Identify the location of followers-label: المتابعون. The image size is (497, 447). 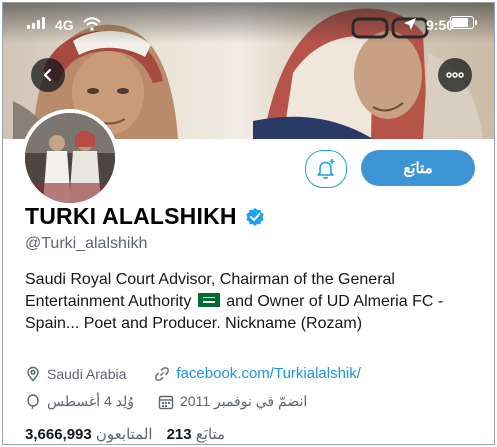
(124, 434).